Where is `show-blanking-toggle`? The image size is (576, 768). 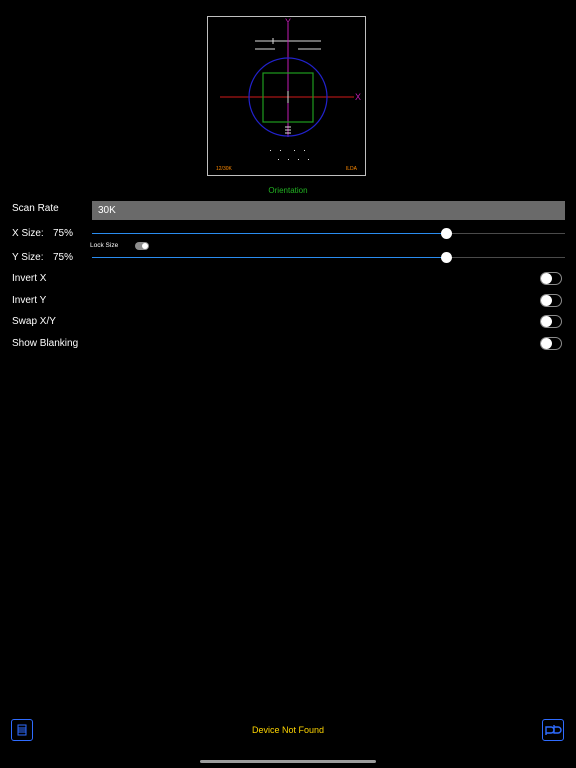
show-blanking-toggle is located at coordinates (551, 343).